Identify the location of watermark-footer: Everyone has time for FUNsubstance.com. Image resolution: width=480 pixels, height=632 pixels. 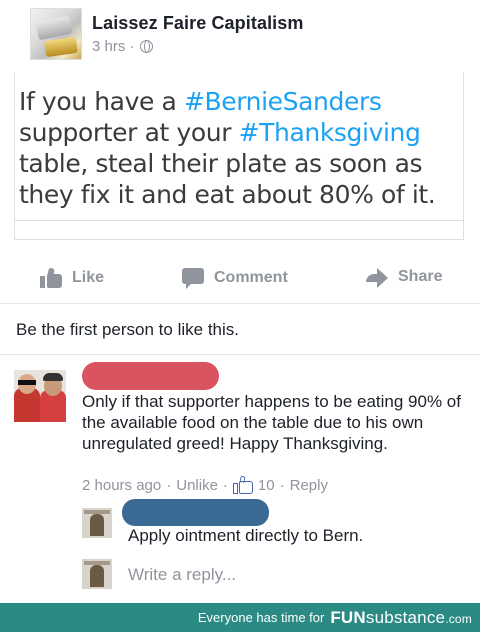
(240, 617).